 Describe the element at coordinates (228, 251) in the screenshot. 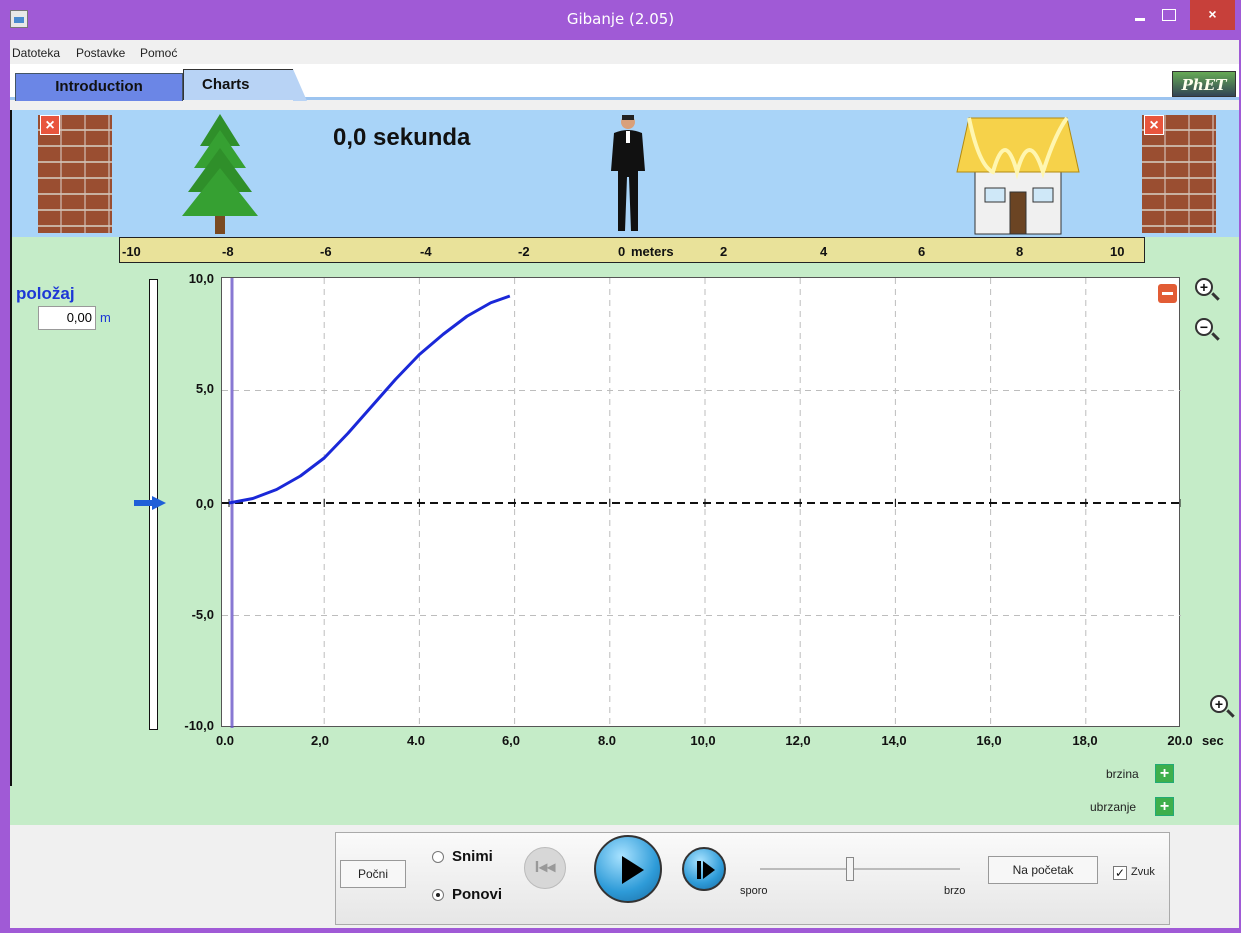

I see `ruler-tick-label: -8` at that location.